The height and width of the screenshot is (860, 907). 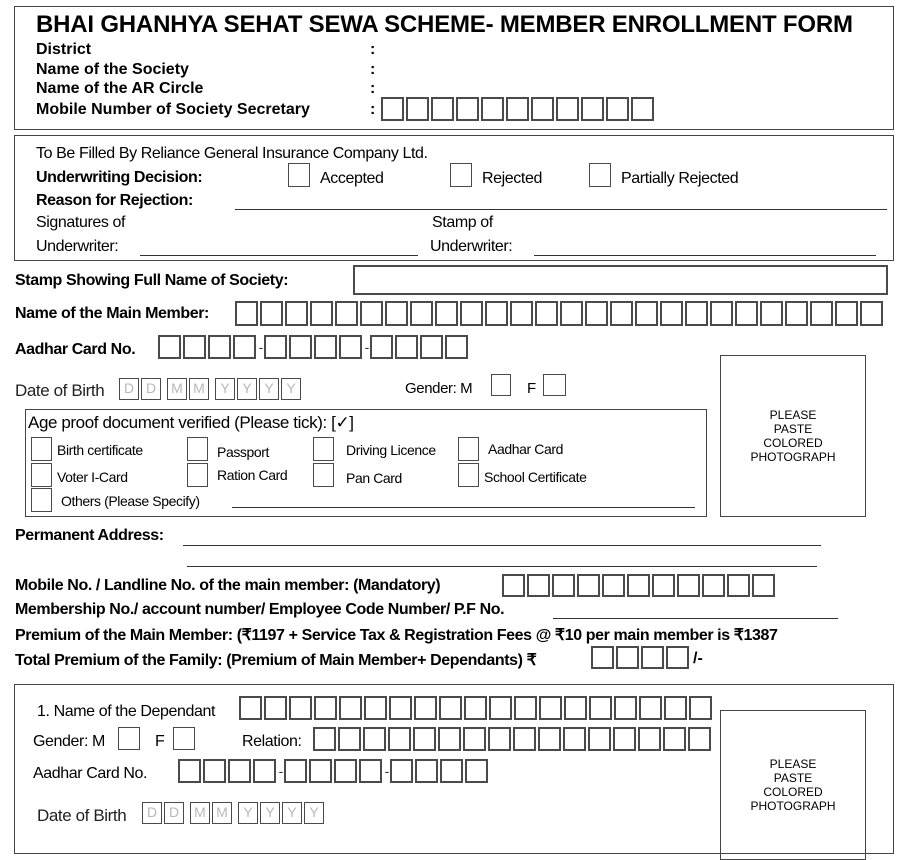 I want to click on others-specify-field, so click(x=463, y=500).